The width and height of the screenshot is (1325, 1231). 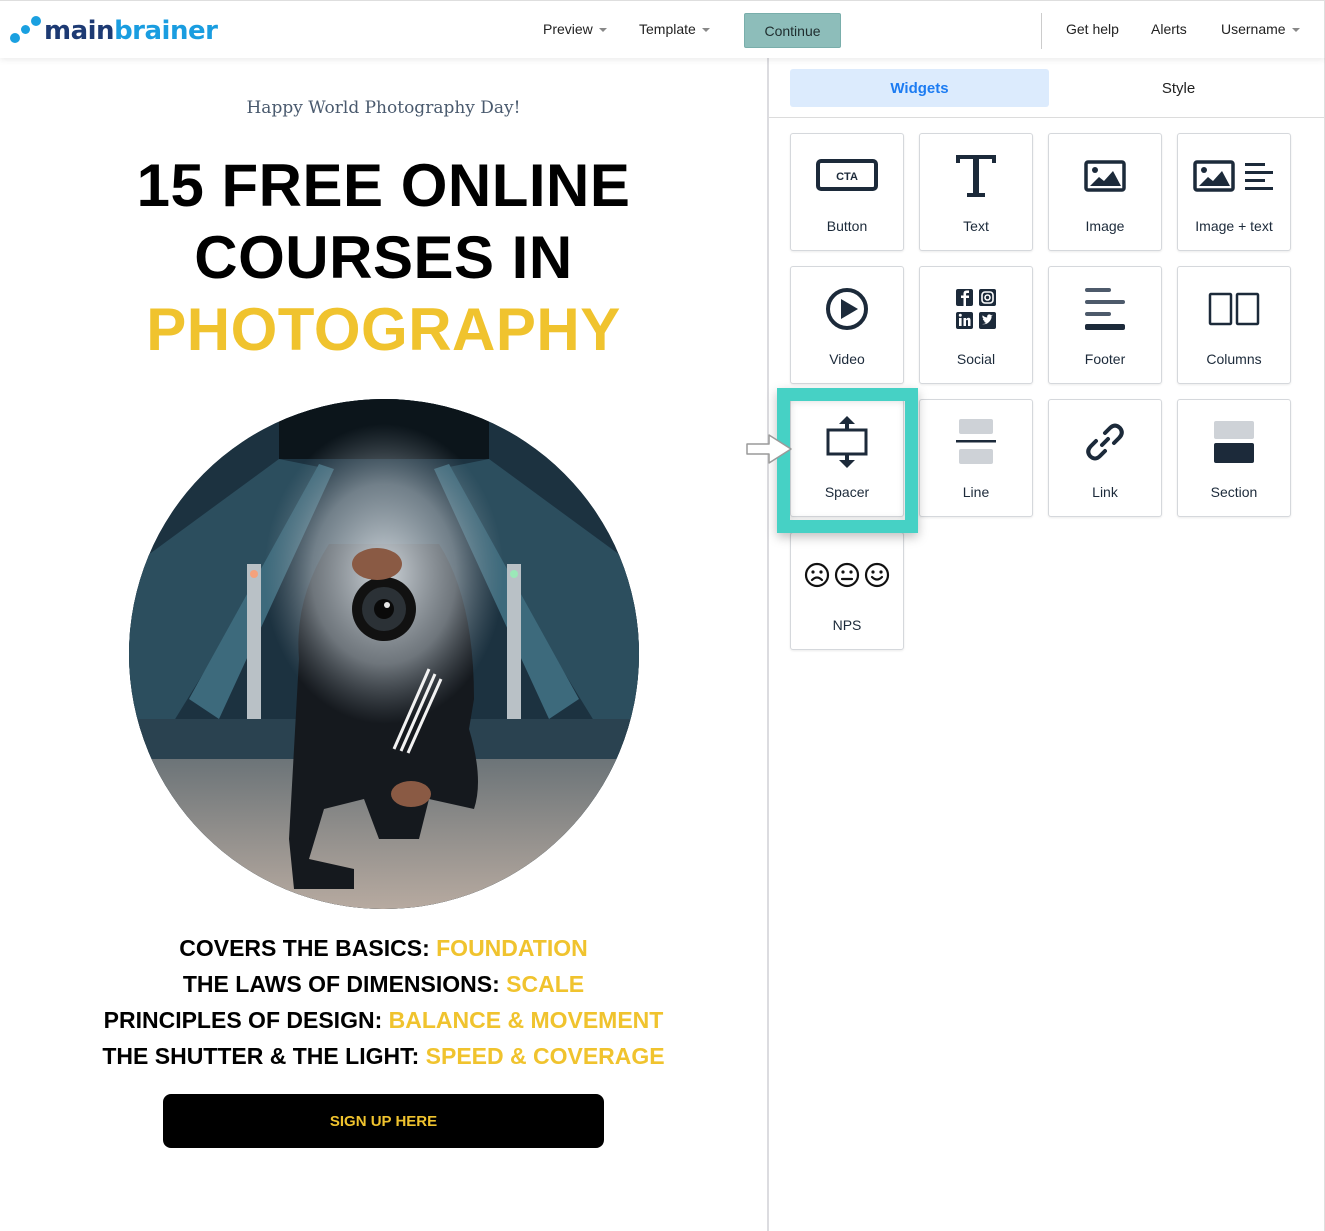 I want to click on widget-text: Text, so click(x=976, y=192).